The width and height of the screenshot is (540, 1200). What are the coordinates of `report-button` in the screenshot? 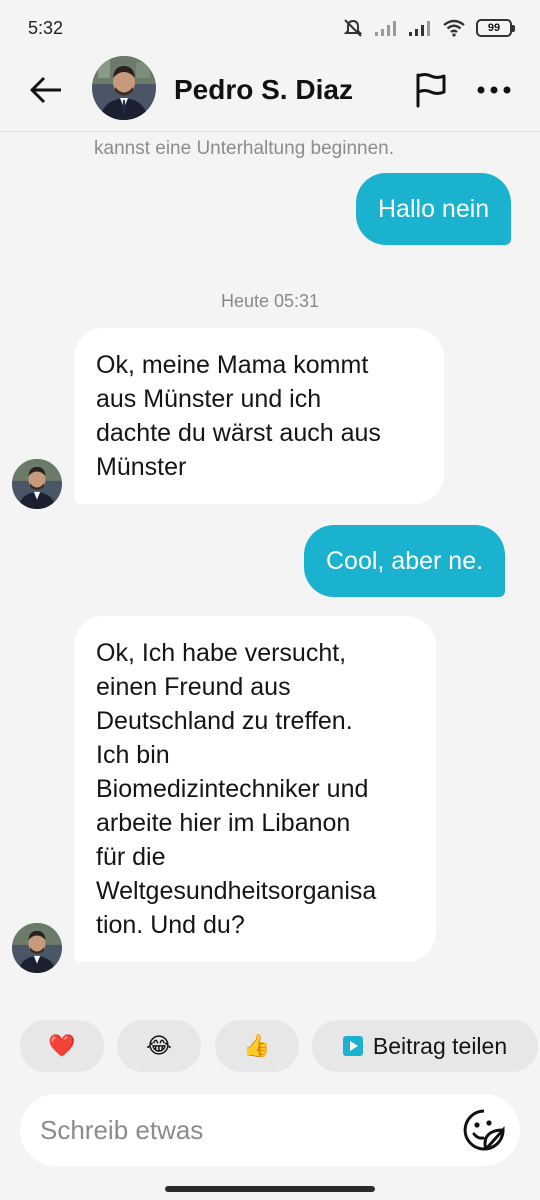 It's located at (430, 90).